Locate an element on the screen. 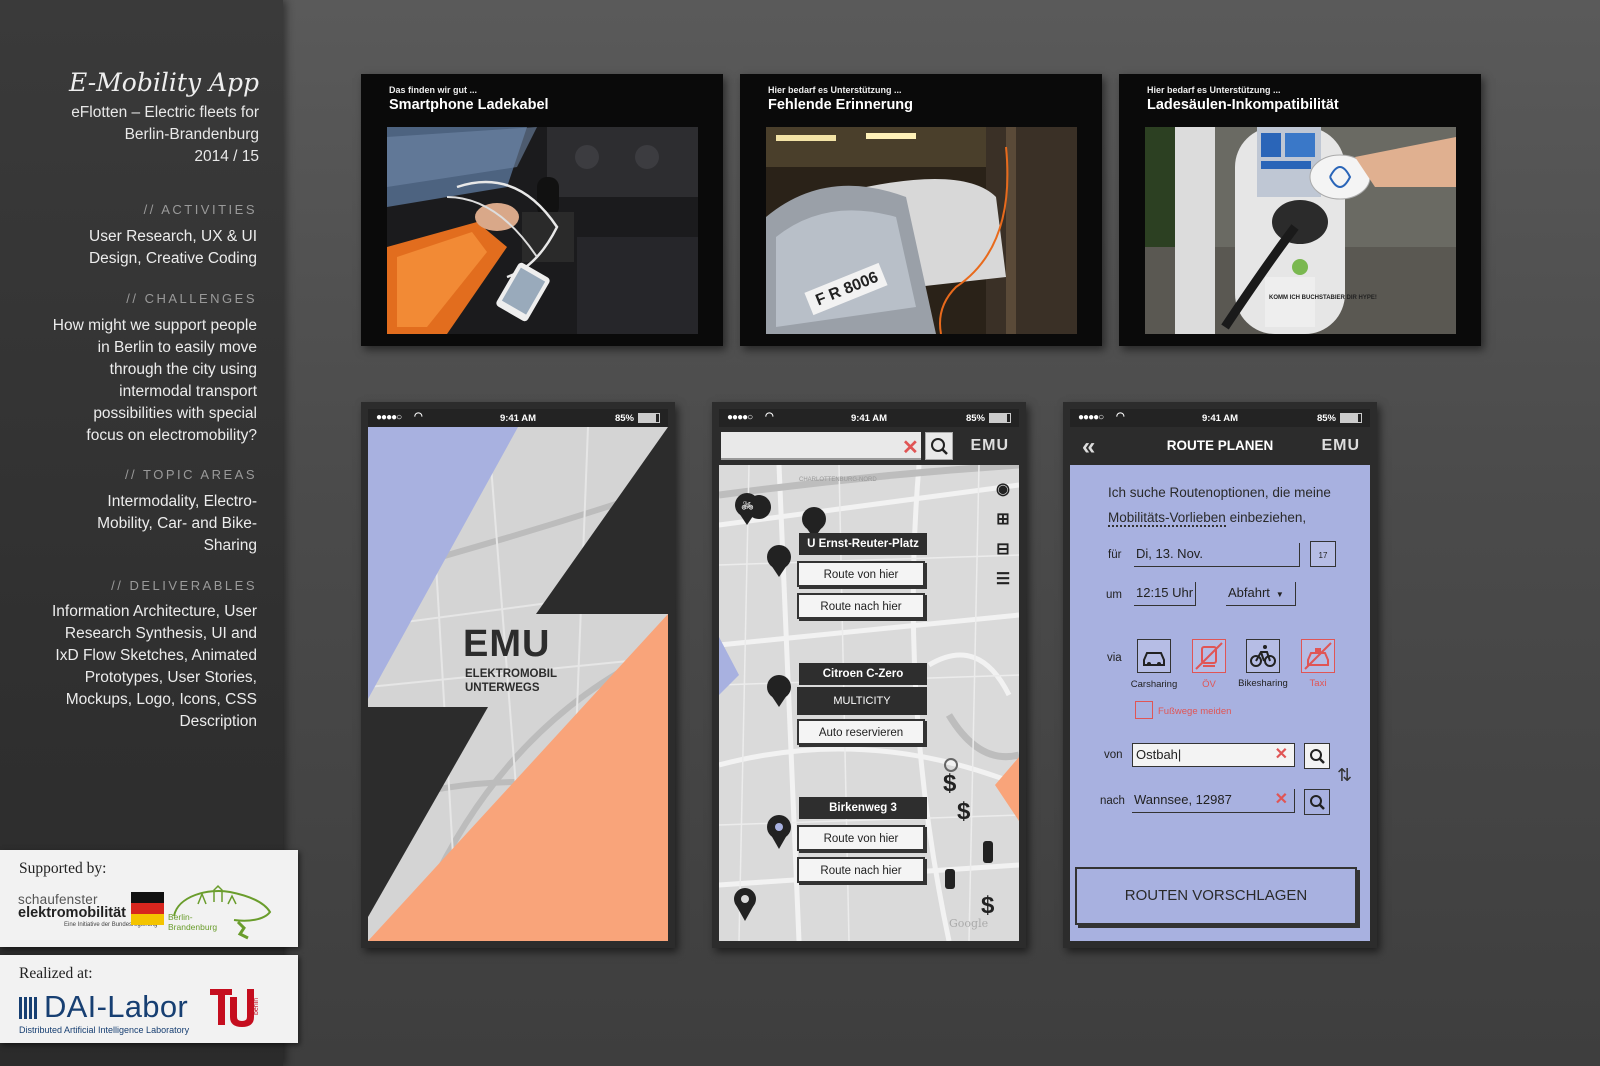  german-flag-icon is located at coordinates (147, 908).